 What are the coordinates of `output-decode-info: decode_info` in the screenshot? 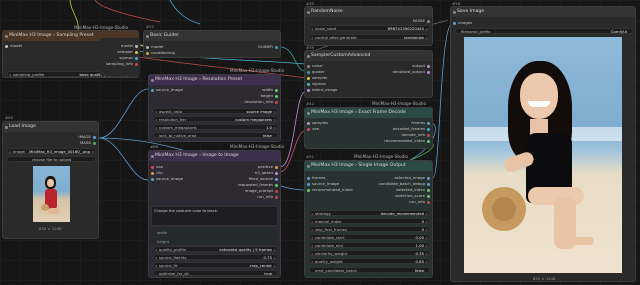 It's located at (417, 134).